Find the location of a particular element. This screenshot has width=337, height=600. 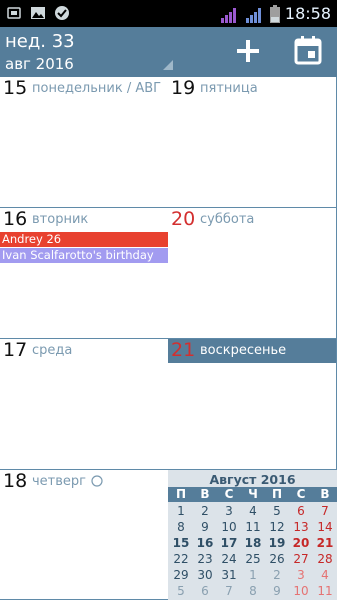

mini-calendar-day: 21 is located at coordinates (325, 543).